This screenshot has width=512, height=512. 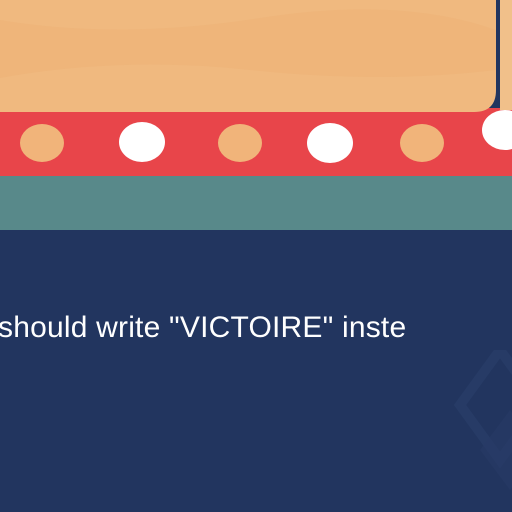 What do you see at coordinates (256, 203) in the screenshot?
I see `banner-teal-strip` at bounding box center [256, 203].